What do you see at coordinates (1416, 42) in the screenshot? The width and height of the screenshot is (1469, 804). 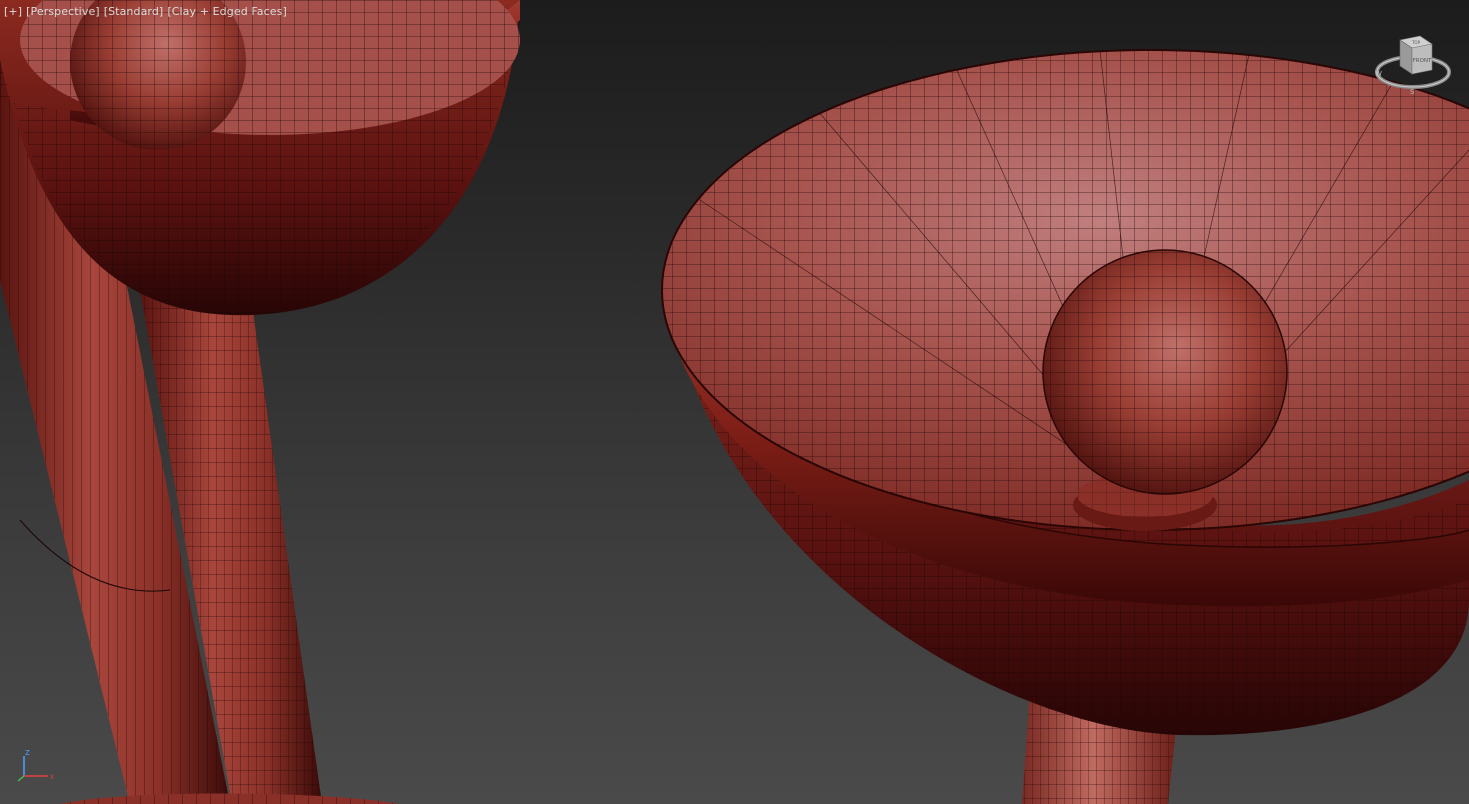 I see `viewcube-top-face: TOP` at bounding box center [1416, 42].